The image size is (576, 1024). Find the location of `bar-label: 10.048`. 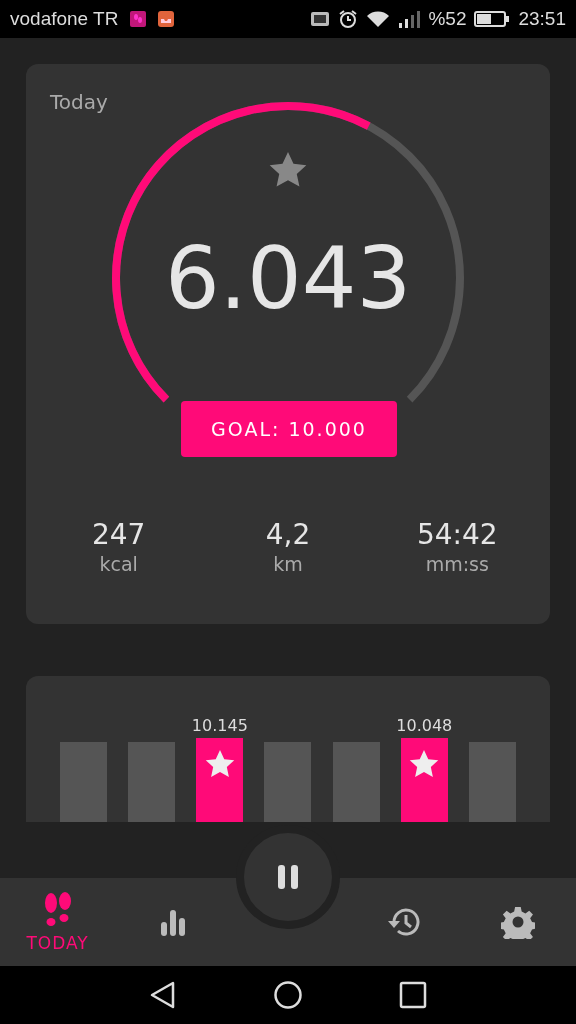

bar-label: 10.048 is located at coordinates (424, 725).